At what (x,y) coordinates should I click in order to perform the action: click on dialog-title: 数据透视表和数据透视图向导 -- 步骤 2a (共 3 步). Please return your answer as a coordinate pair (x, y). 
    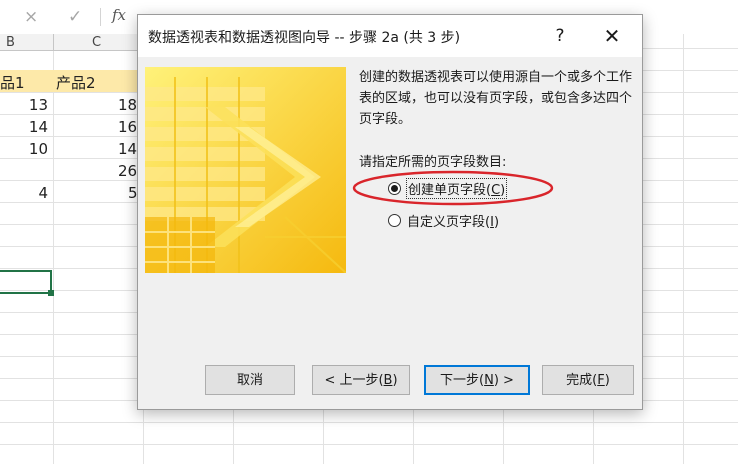
    Looking at the image, I should click on (304, 38).